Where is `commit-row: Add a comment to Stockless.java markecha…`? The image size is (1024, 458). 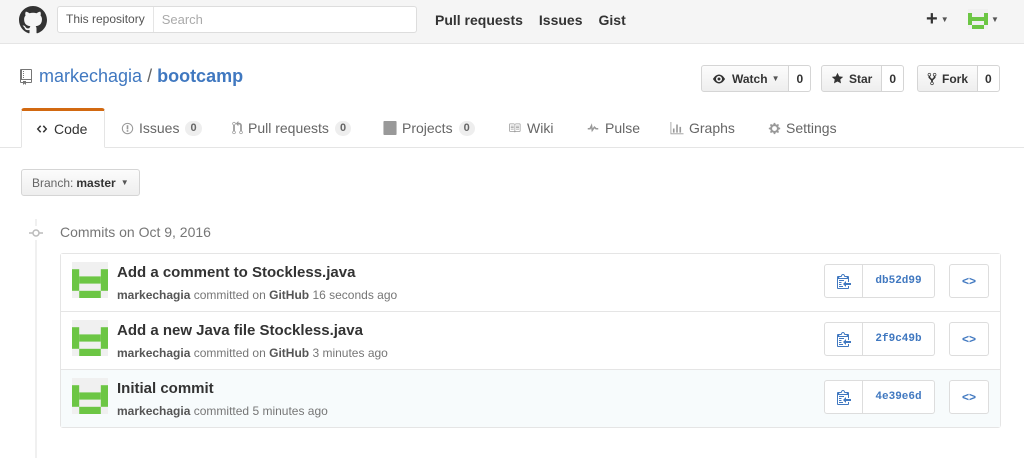 commit-row: Add a comment to Stockless.java markecha… is located at coordinates (530, 283).